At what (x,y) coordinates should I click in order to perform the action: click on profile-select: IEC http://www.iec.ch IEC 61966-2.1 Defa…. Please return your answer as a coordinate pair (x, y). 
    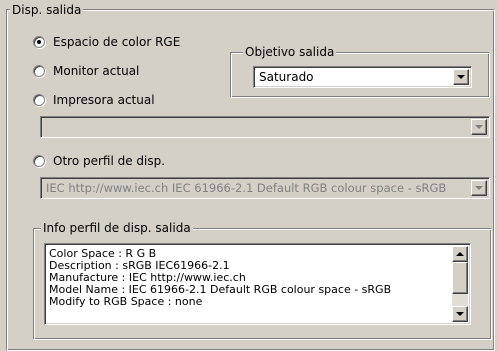
    Looking at the image, I should click on (265, 188).